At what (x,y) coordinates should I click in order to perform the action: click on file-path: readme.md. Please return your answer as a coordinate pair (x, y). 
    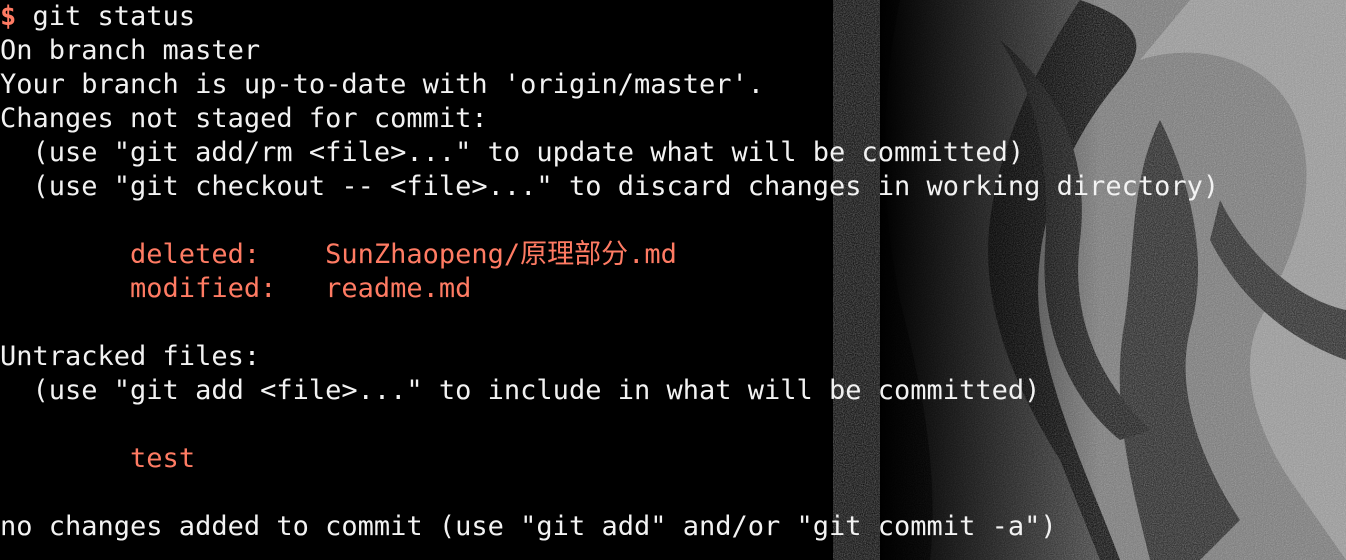
    Looking at the image, I should click on (398, 288).